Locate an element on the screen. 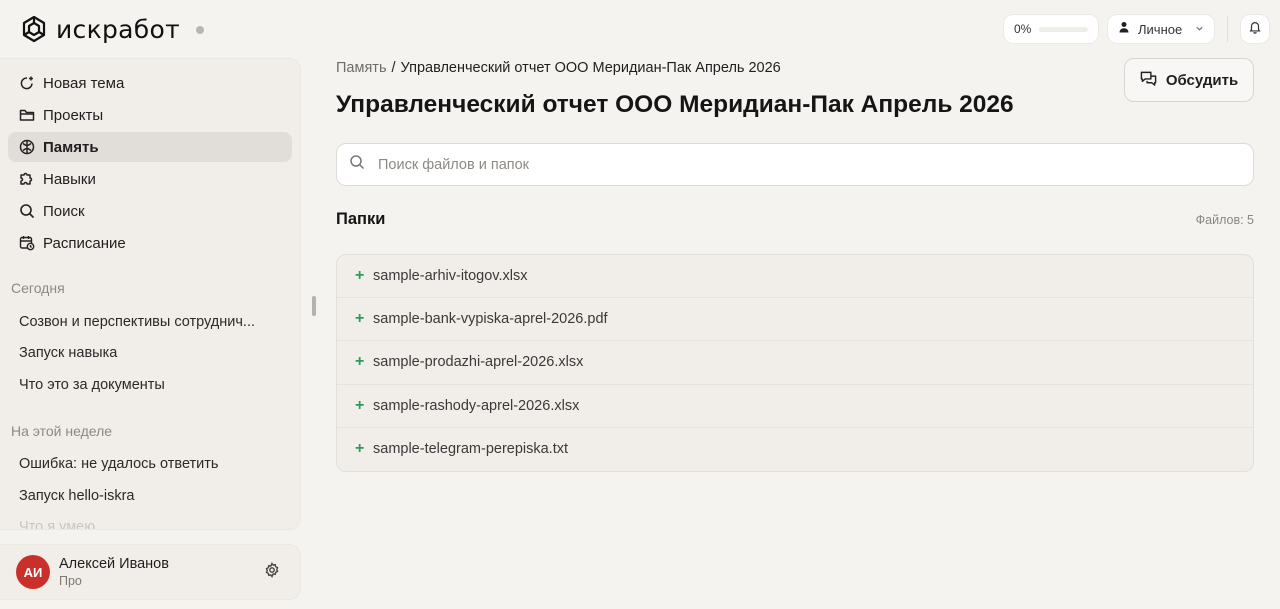 The height and width of the screenshot is (609, 1280). search-input is located at coordinates (809, 164).